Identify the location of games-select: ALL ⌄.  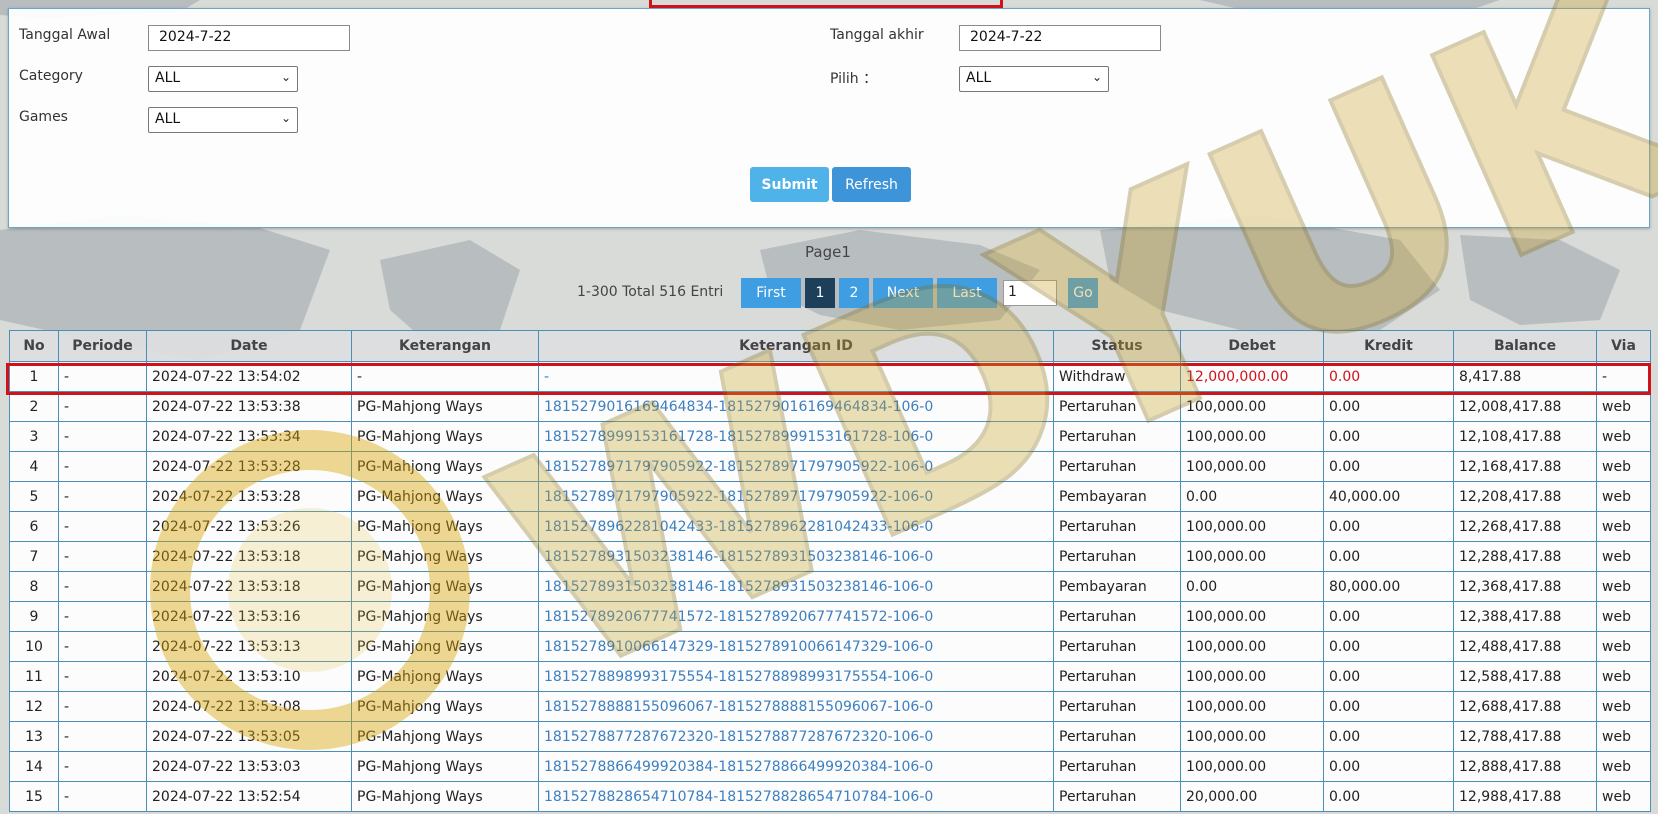
(223, 120).